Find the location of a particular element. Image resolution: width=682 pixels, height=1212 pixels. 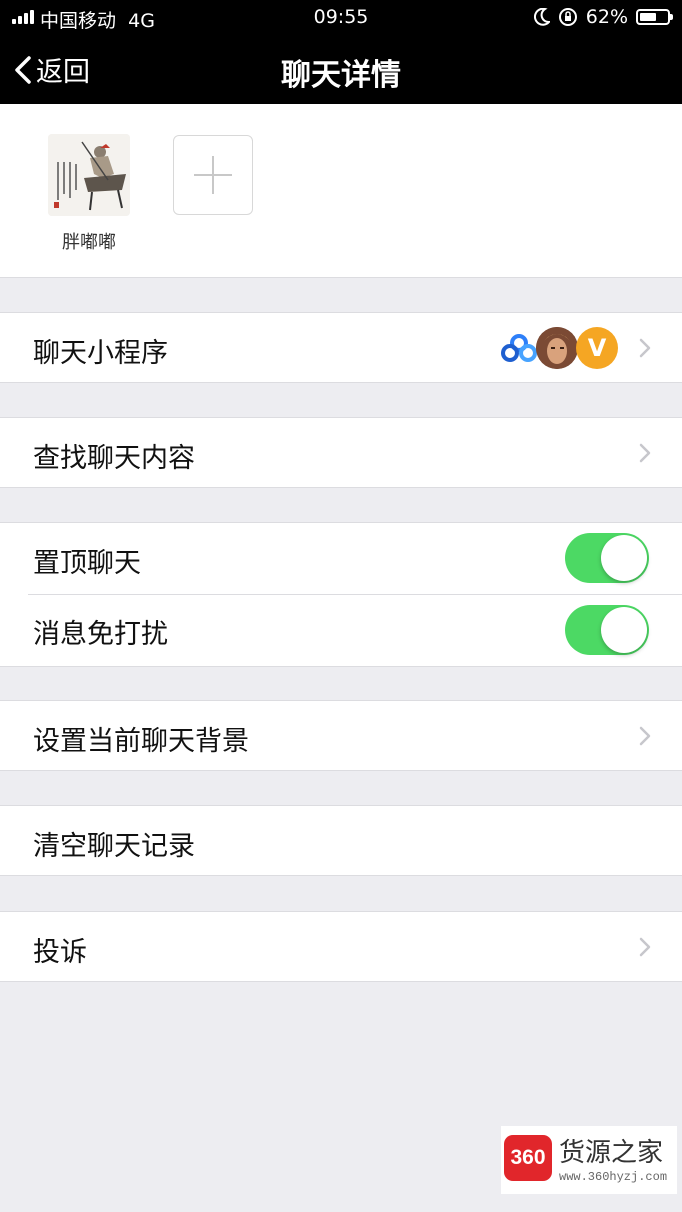

avatar is located at coordinates (89, 175).